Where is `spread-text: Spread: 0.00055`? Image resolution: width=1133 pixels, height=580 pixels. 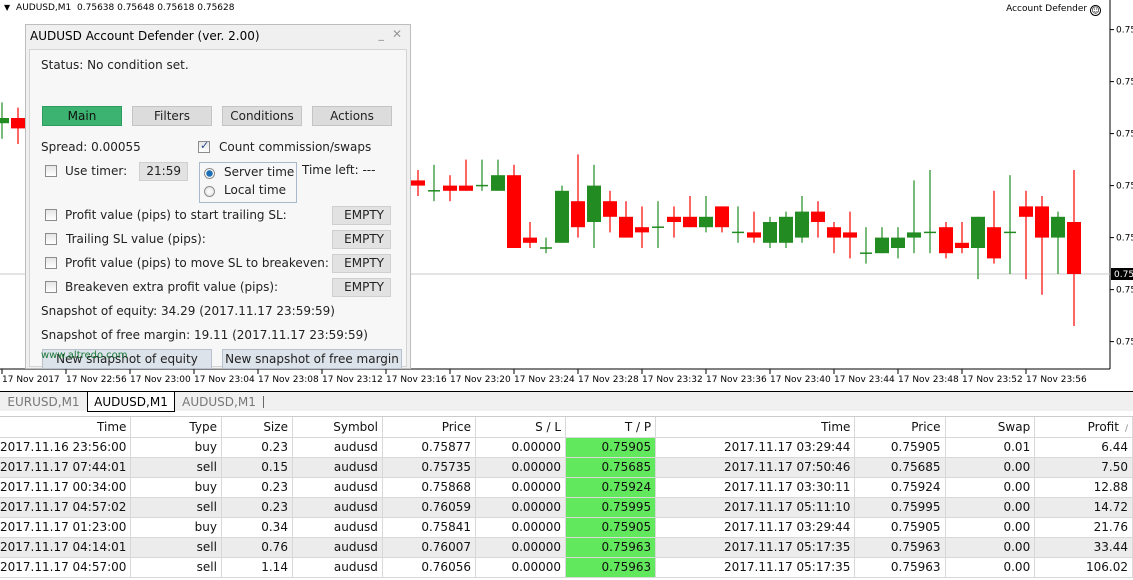 spread-text: Spread: 0.00055 is located at coordinates (91, 147).